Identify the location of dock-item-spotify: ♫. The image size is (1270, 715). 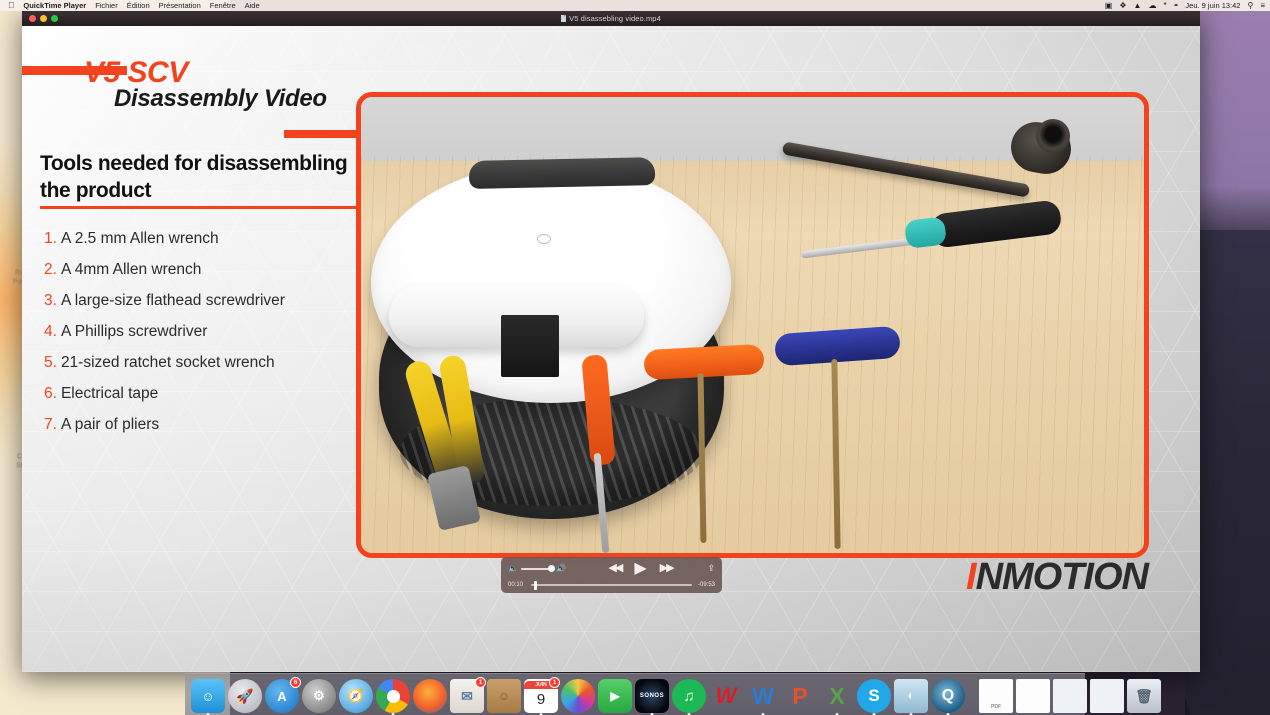
(689, 697).